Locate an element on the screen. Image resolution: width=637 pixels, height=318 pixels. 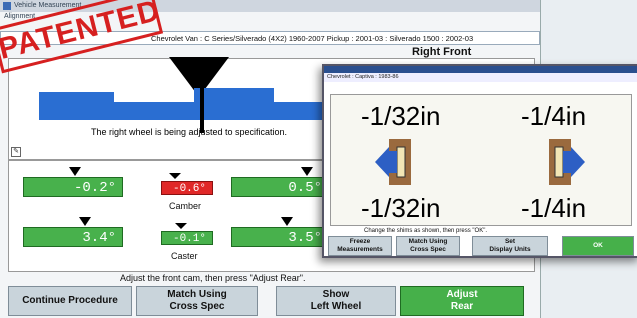
caster-left-marker-icon is located at coordinates (85, 221).